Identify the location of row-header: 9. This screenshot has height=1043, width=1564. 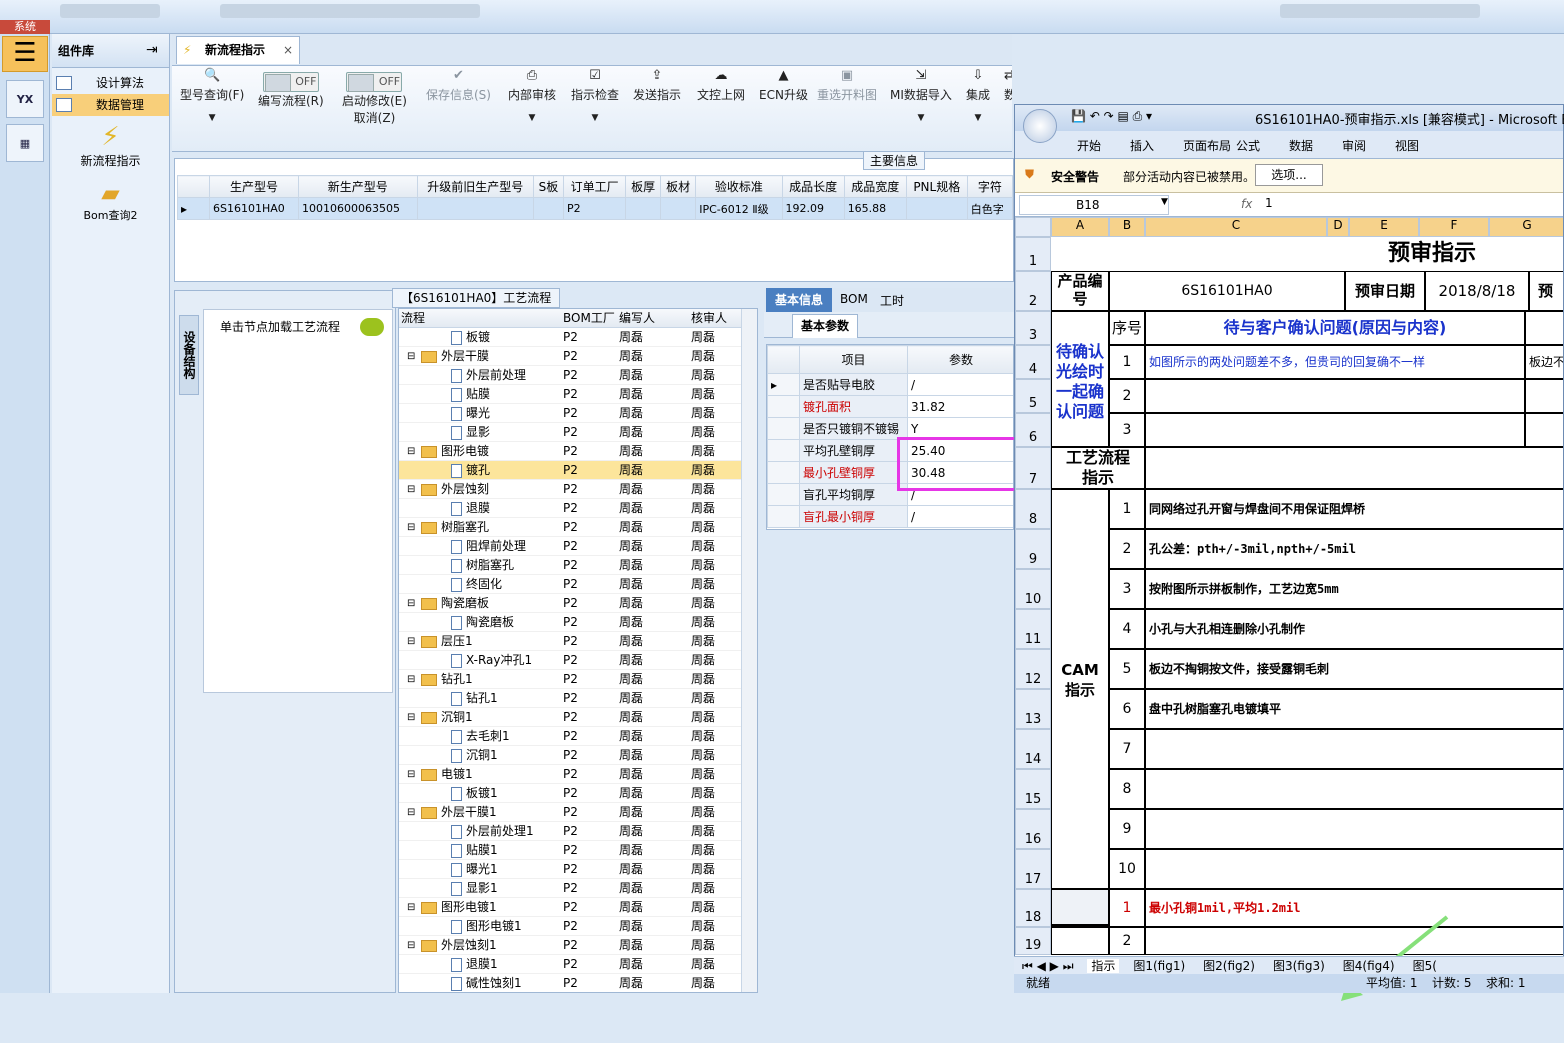
(1033, 549).